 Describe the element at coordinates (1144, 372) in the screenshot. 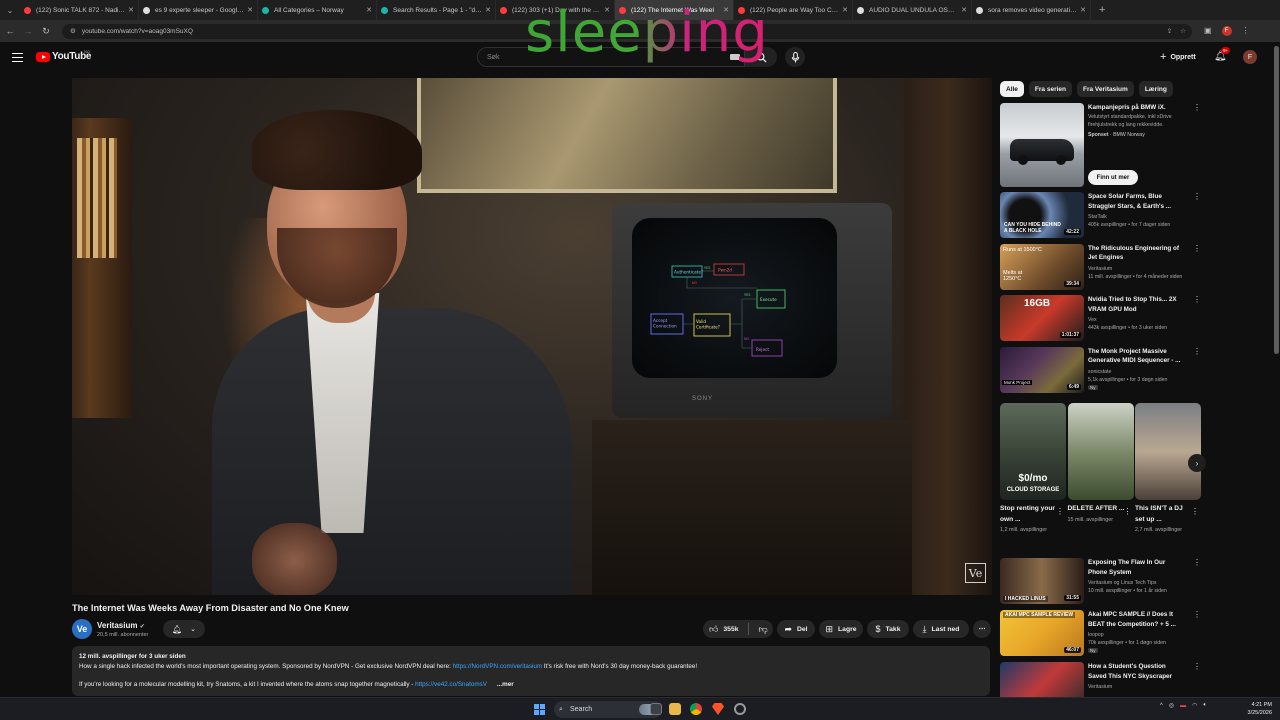

I see `channel-name: sonicstate` at that location.